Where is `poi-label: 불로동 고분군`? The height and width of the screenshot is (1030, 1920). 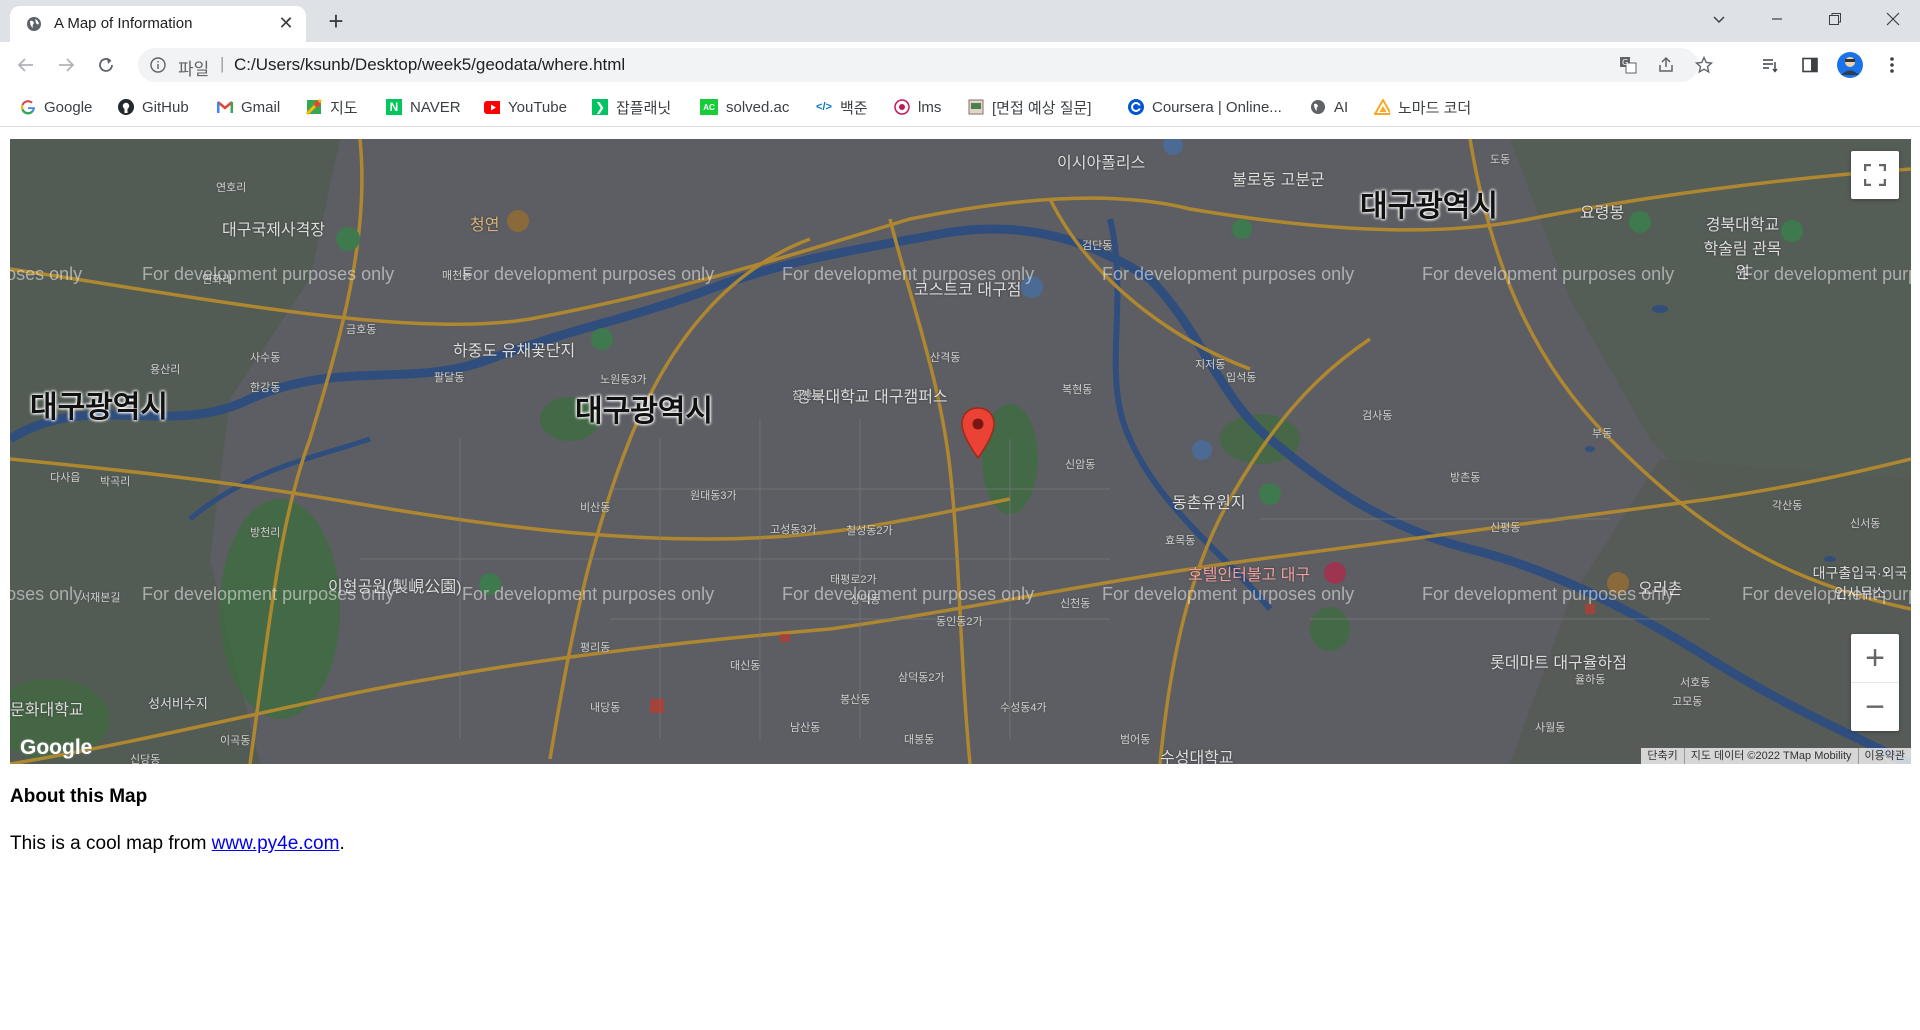 poi-label: 불로동 고분군 is located at coordinates (1278, 178).